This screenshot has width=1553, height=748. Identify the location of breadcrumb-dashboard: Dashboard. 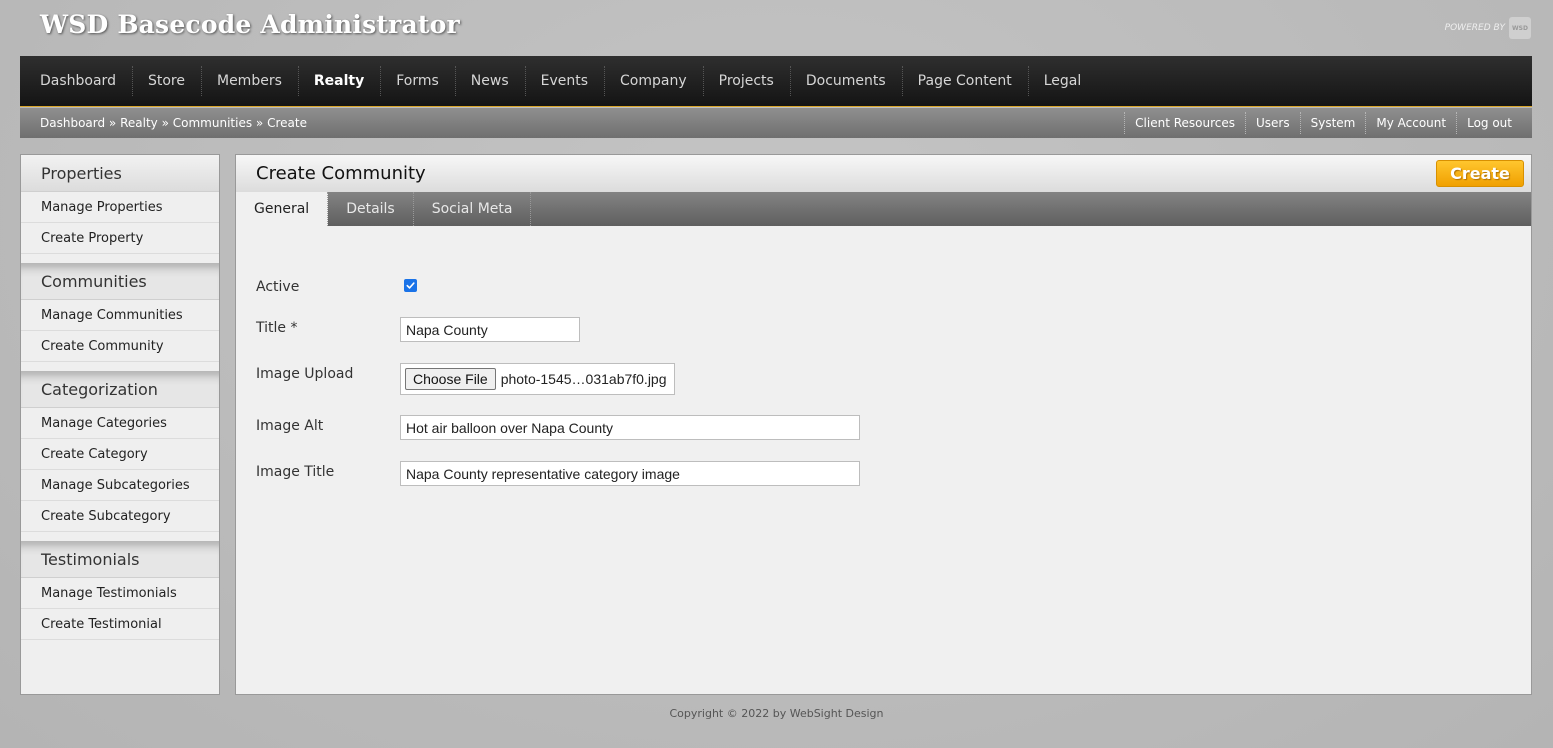
(72, 123).